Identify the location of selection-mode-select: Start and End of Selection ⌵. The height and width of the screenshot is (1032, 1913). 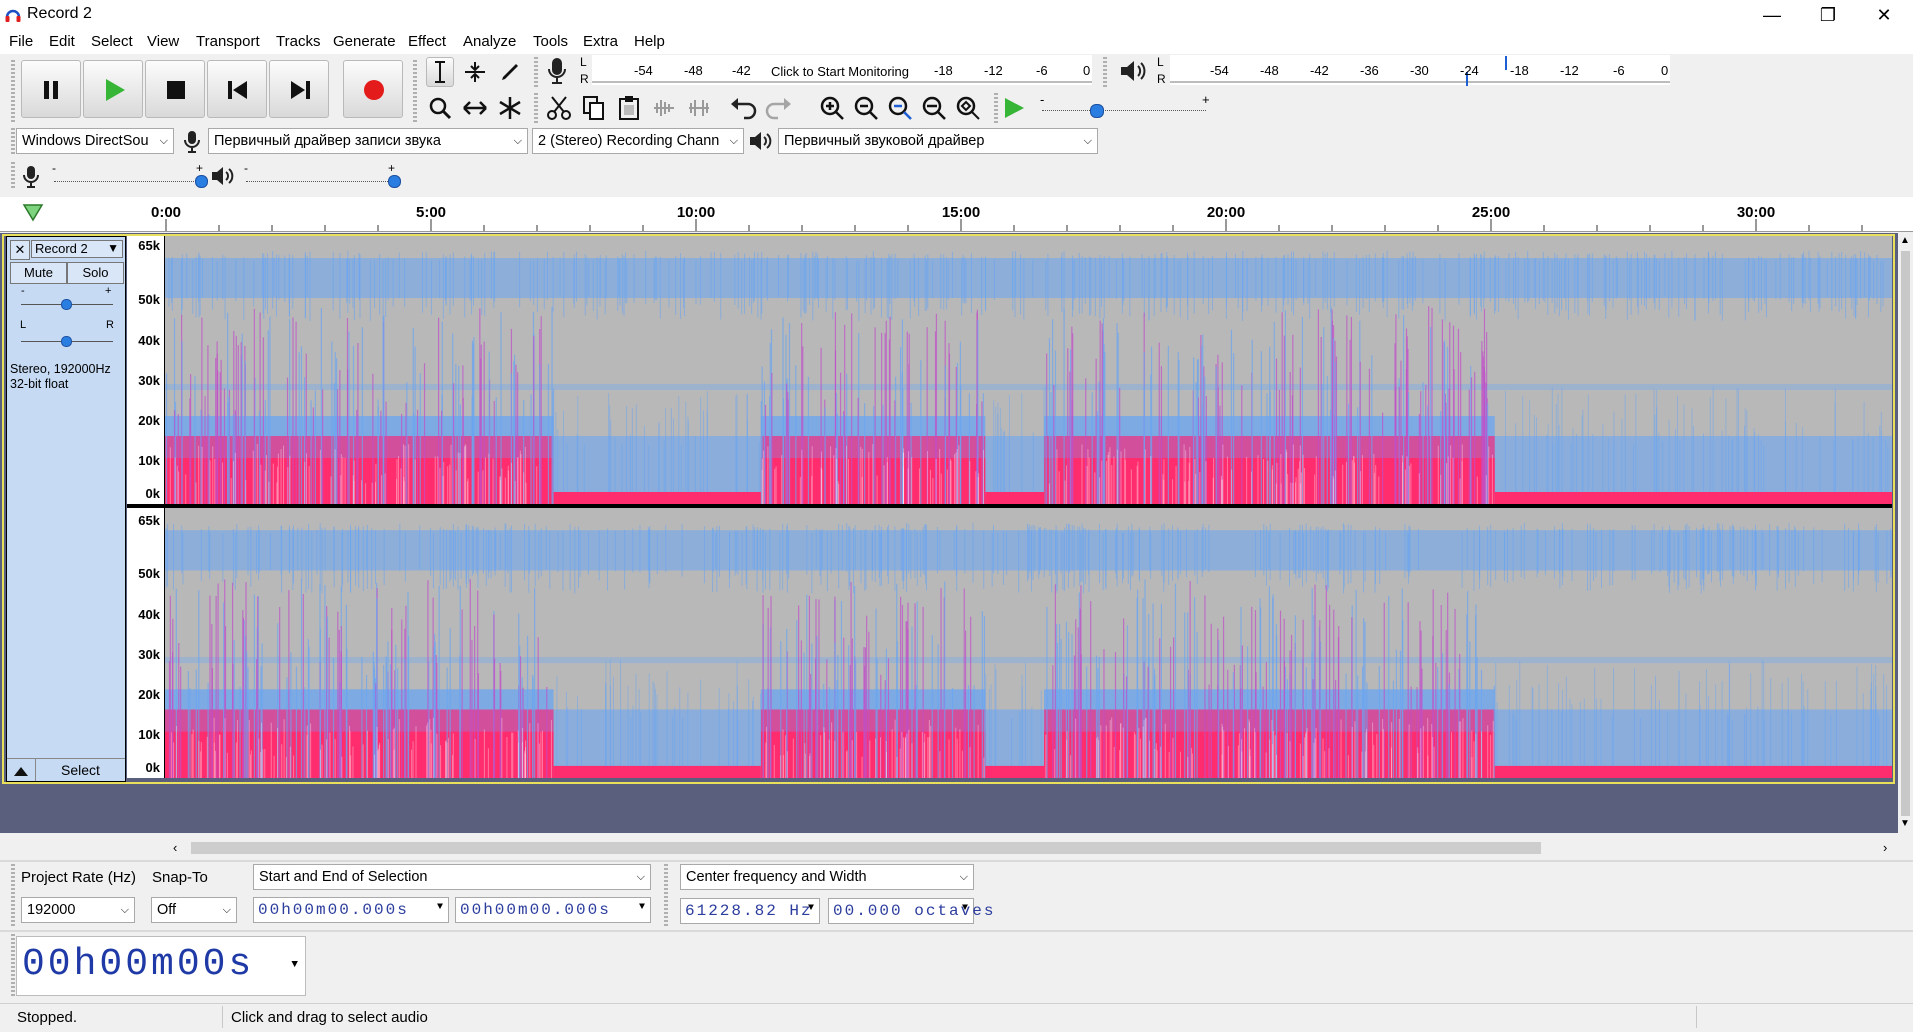
(452, 877).